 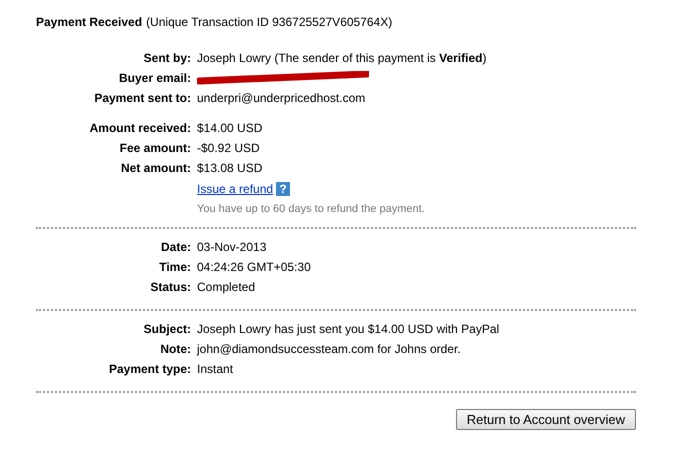 What do you see at coordinates (232, 247) in the screenshot?
I see `field-value: 03-Nov-2013` at bounding box center [232, 247].